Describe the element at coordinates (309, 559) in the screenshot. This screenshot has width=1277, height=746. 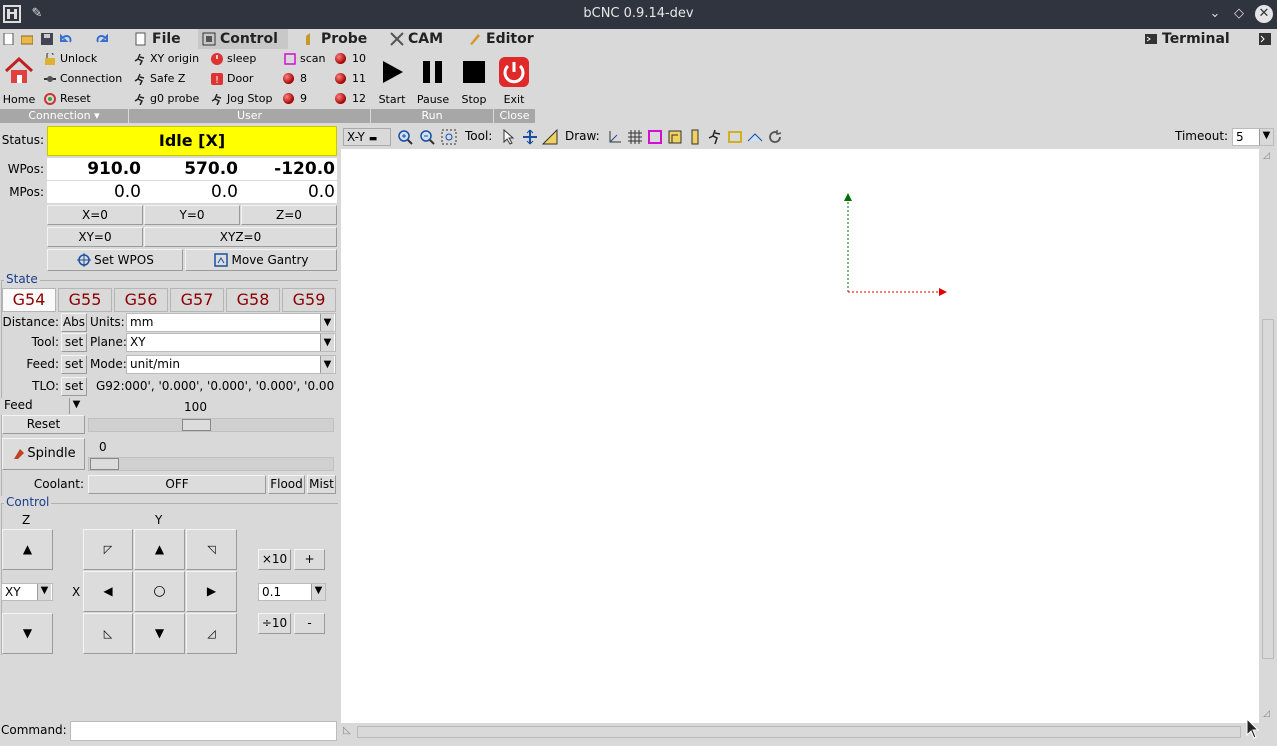
I see `step-increase-button: +` at that location.